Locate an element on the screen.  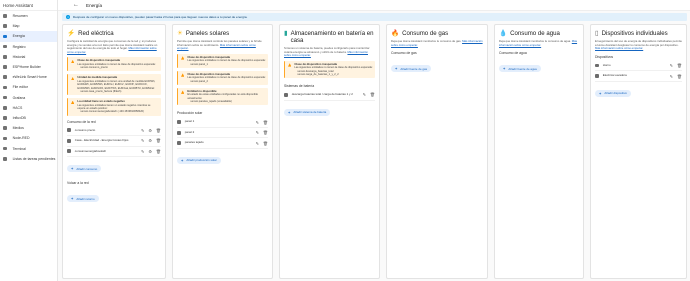
sidebar-item-label: Map is located at coordinates (16, 26).